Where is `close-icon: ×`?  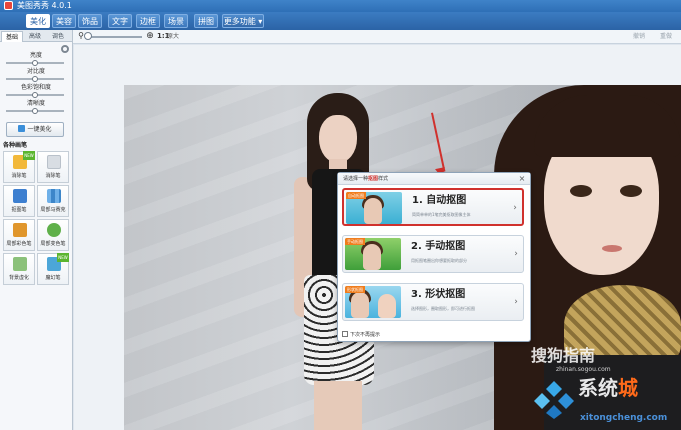
close-icon: × is located at coordinates (522, 179).